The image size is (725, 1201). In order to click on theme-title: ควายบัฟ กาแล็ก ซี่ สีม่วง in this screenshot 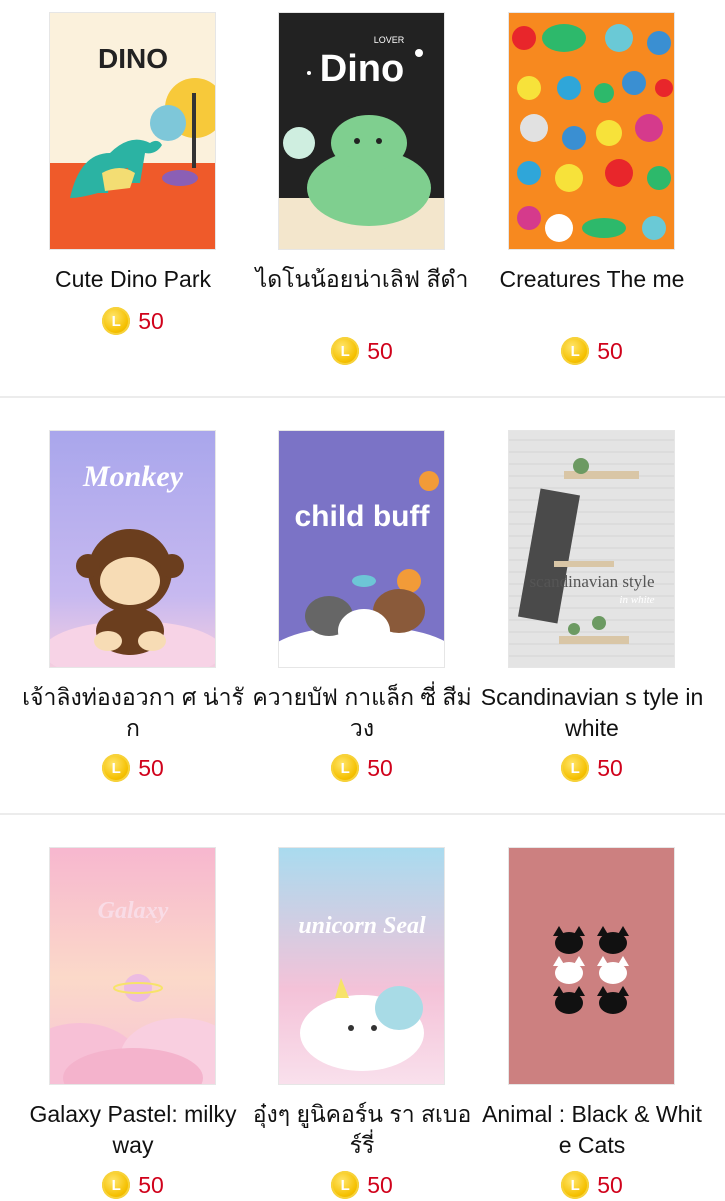, I will do `click(362, 712)`.